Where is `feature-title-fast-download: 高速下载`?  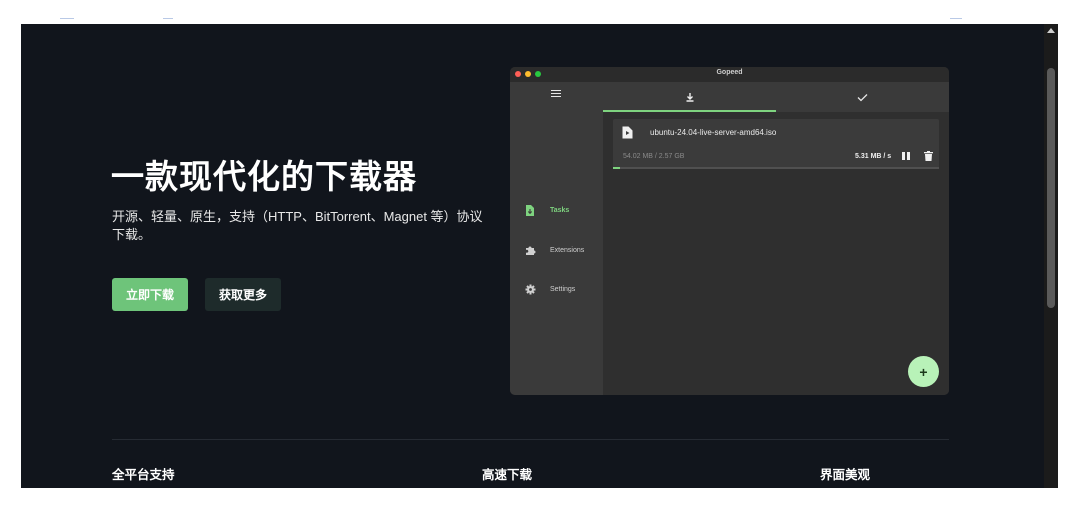
feature-title-fast-download: 高速下载 is located at coordinates (507, 475).